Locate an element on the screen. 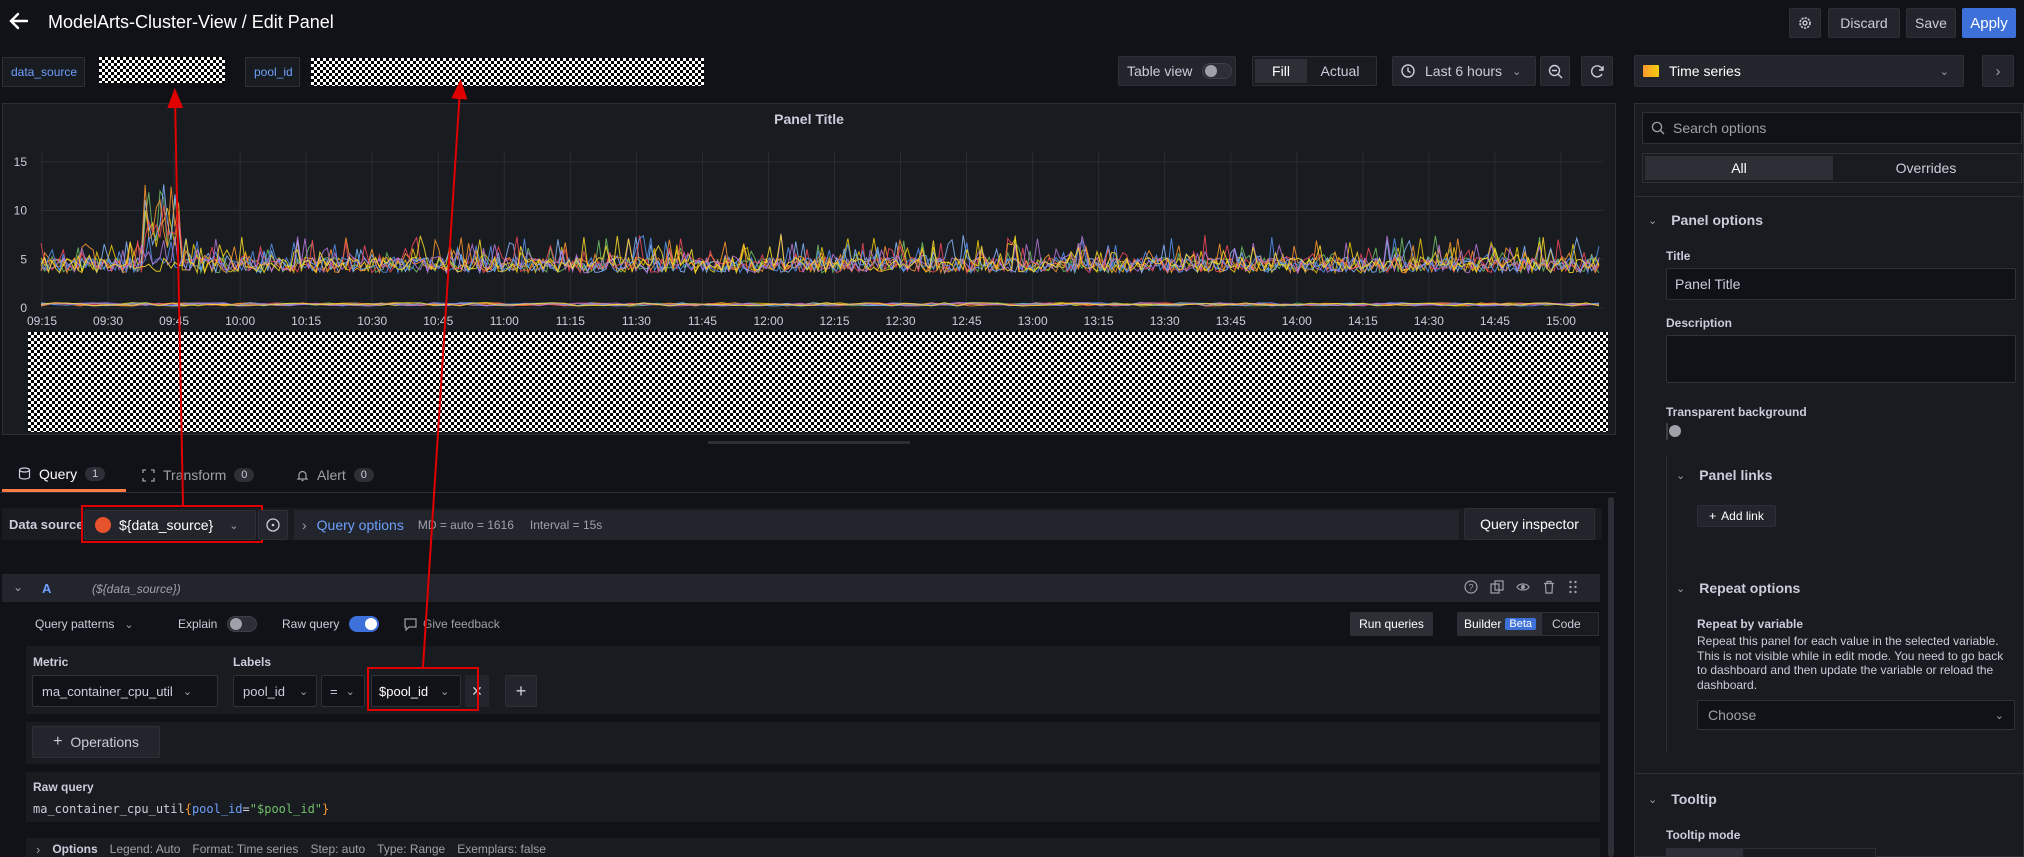 Image resolution: width=2024 pixels, height=857 pixels. format-option: Format: Time series is located at coordinates (245, 849).